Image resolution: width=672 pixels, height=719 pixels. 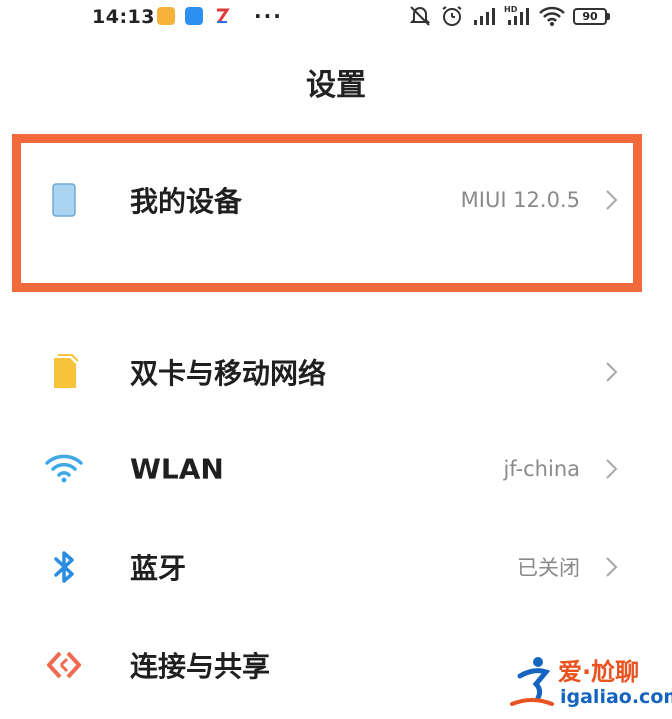 What do you see at coordinates (548, 568) in the screenshot?
I see `settings-item-value: 已关闭` at bounding box center [548, 568].